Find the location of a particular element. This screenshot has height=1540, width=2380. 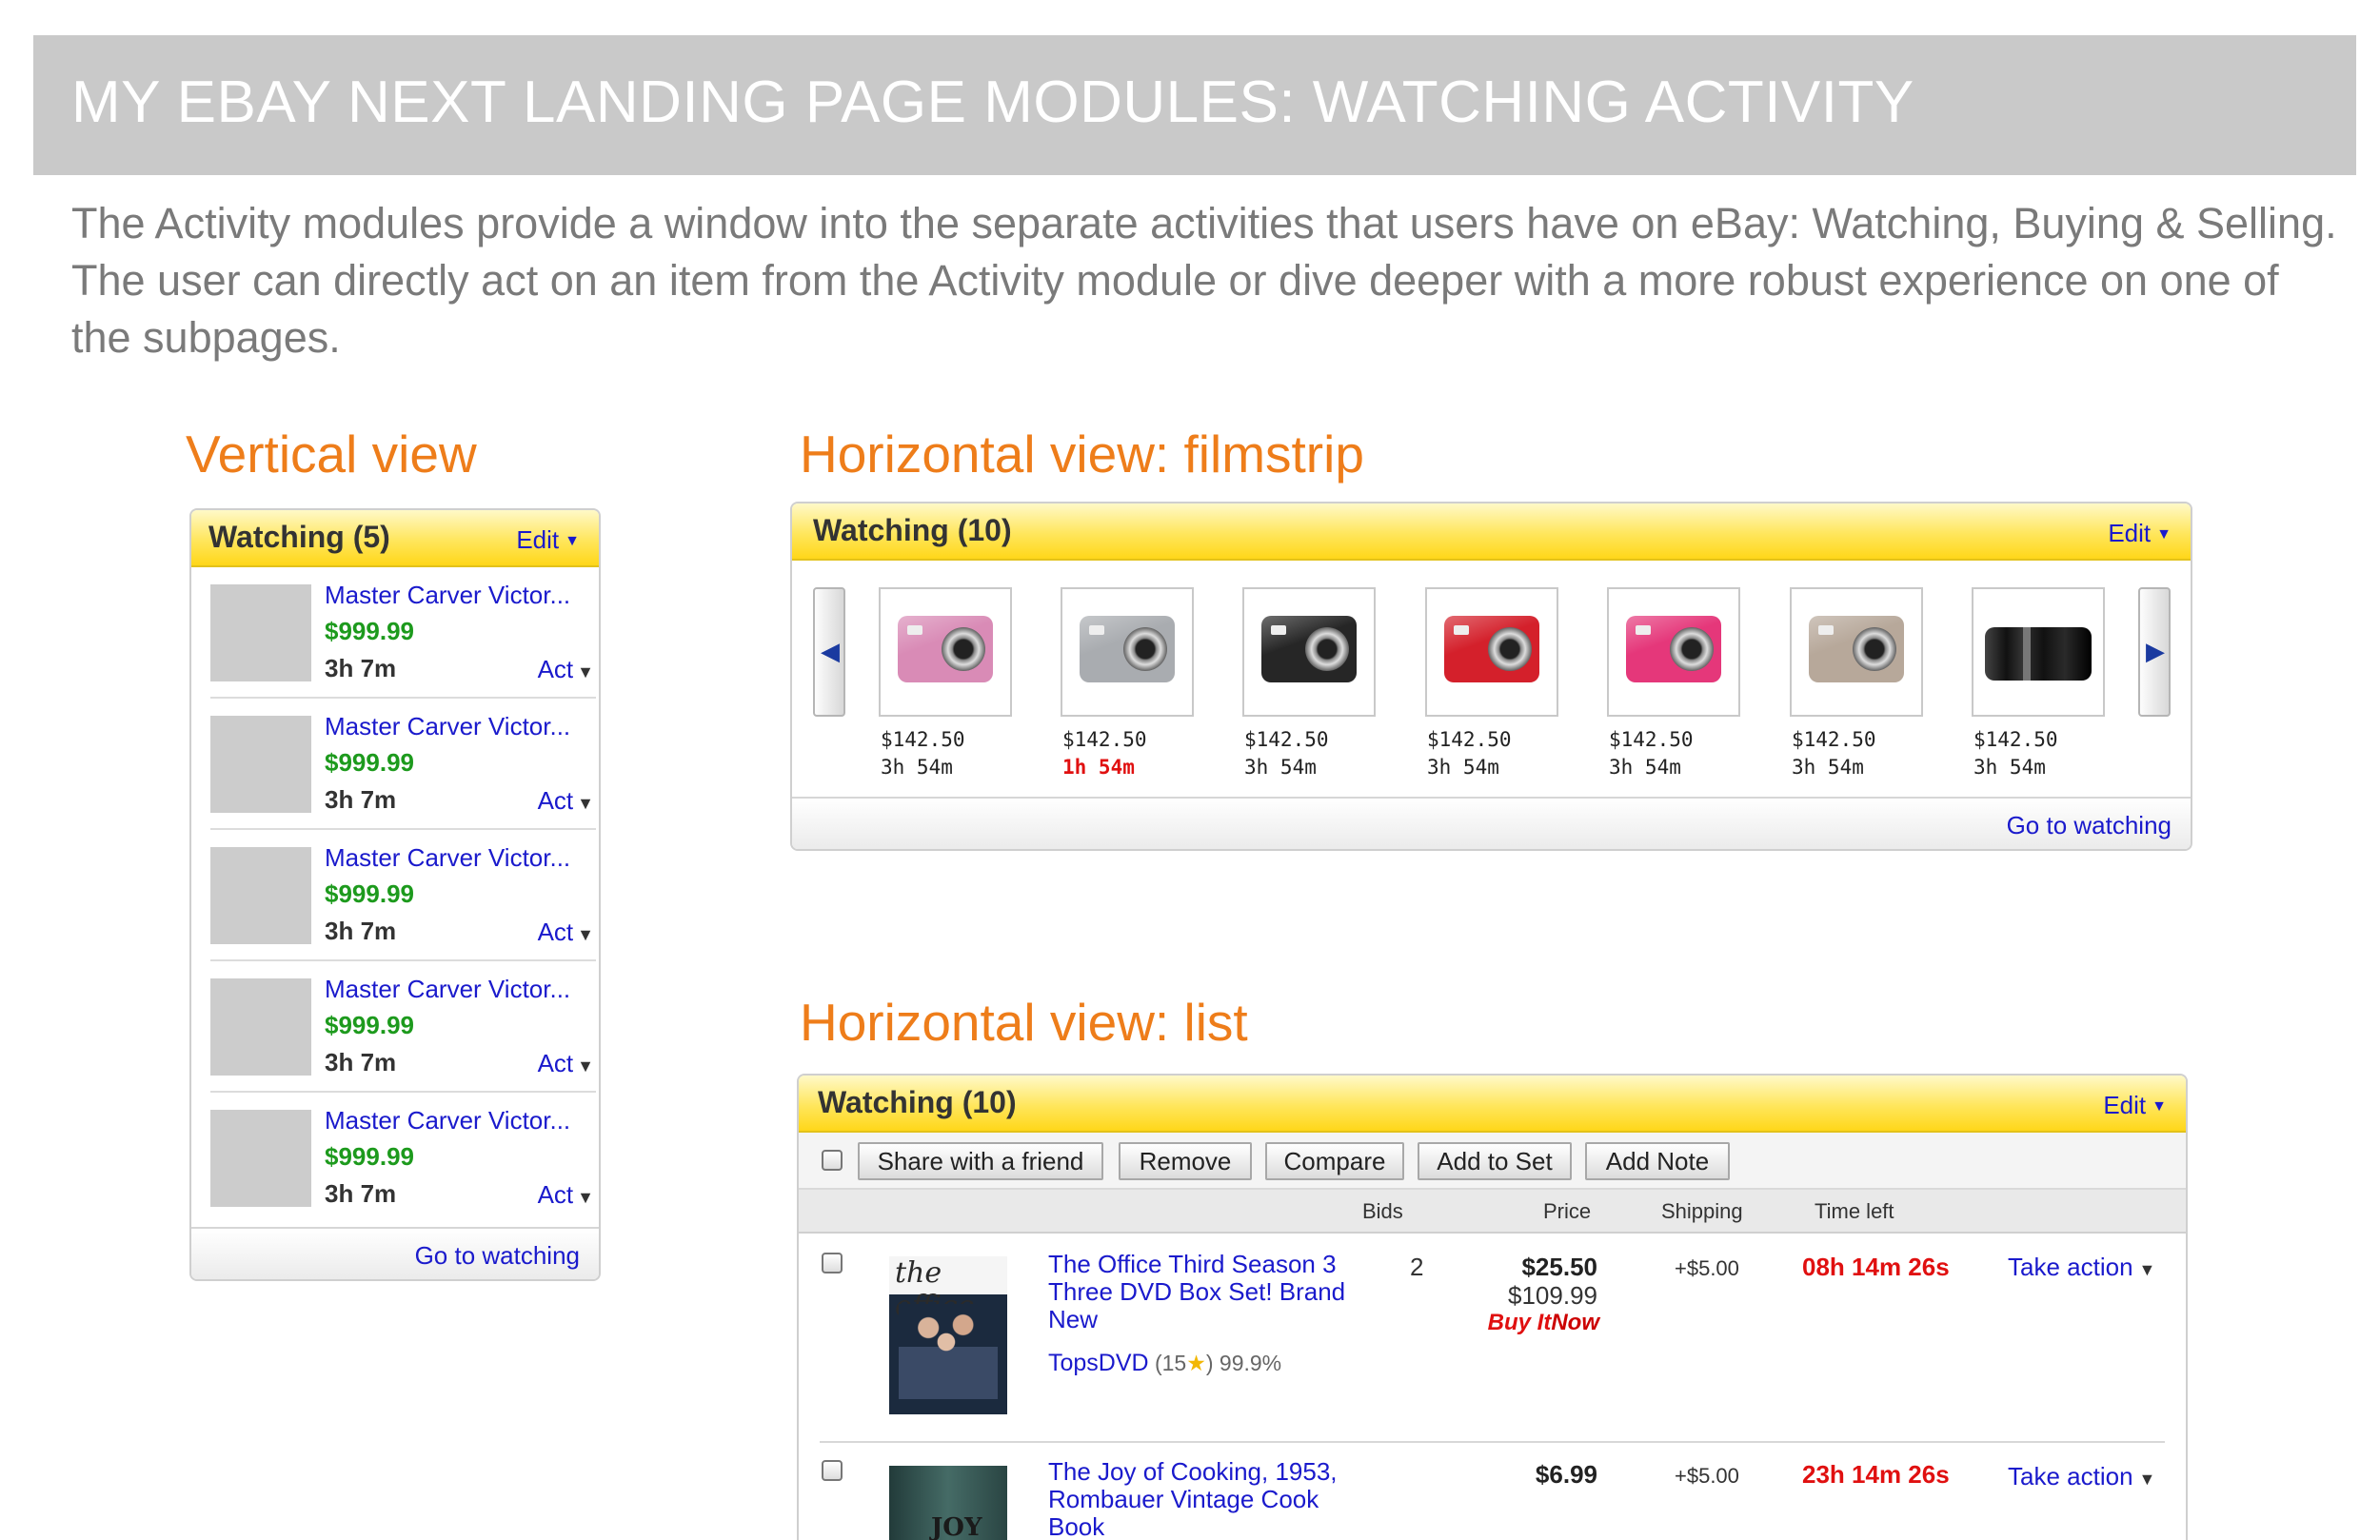

select-all-checkbox is located at coordinates (832, 1160).